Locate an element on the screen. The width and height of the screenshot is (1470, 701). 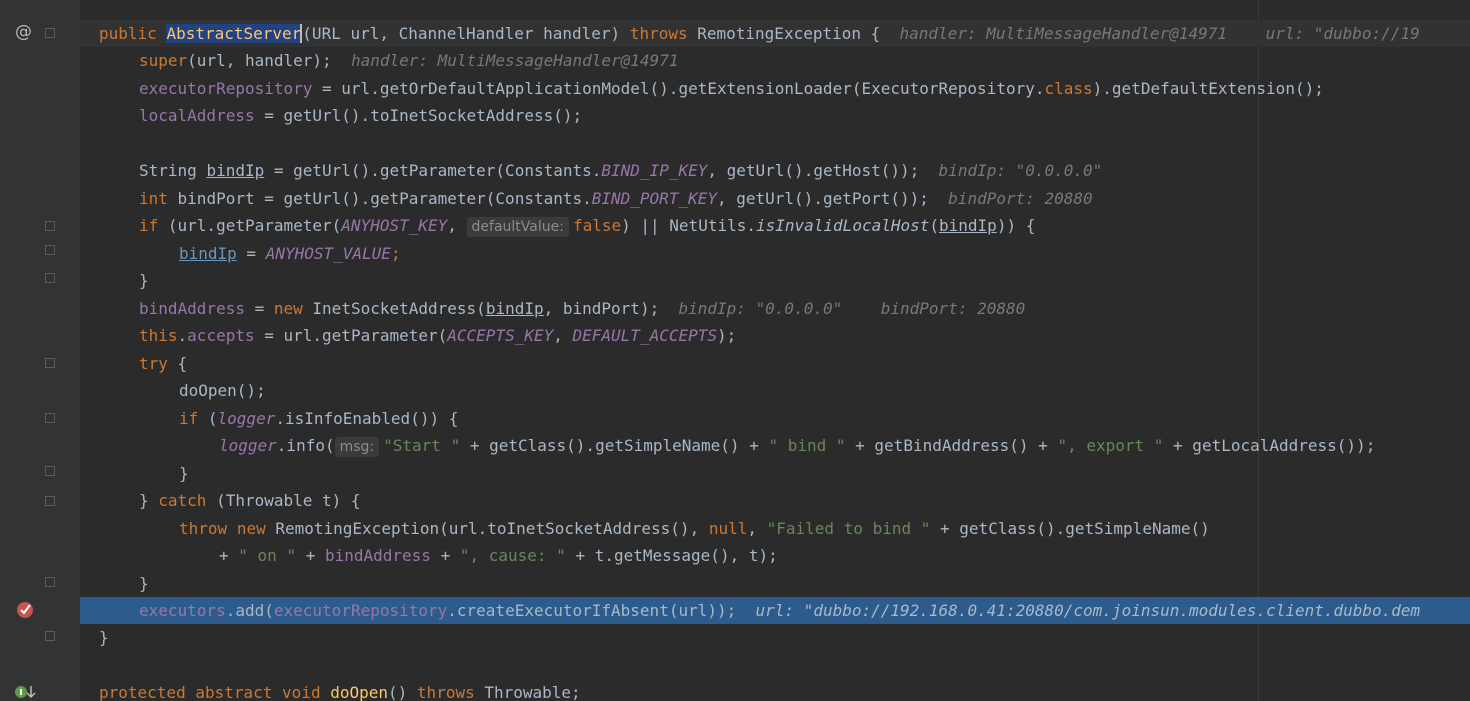
keyword: void is located at coordinates (301, 692).